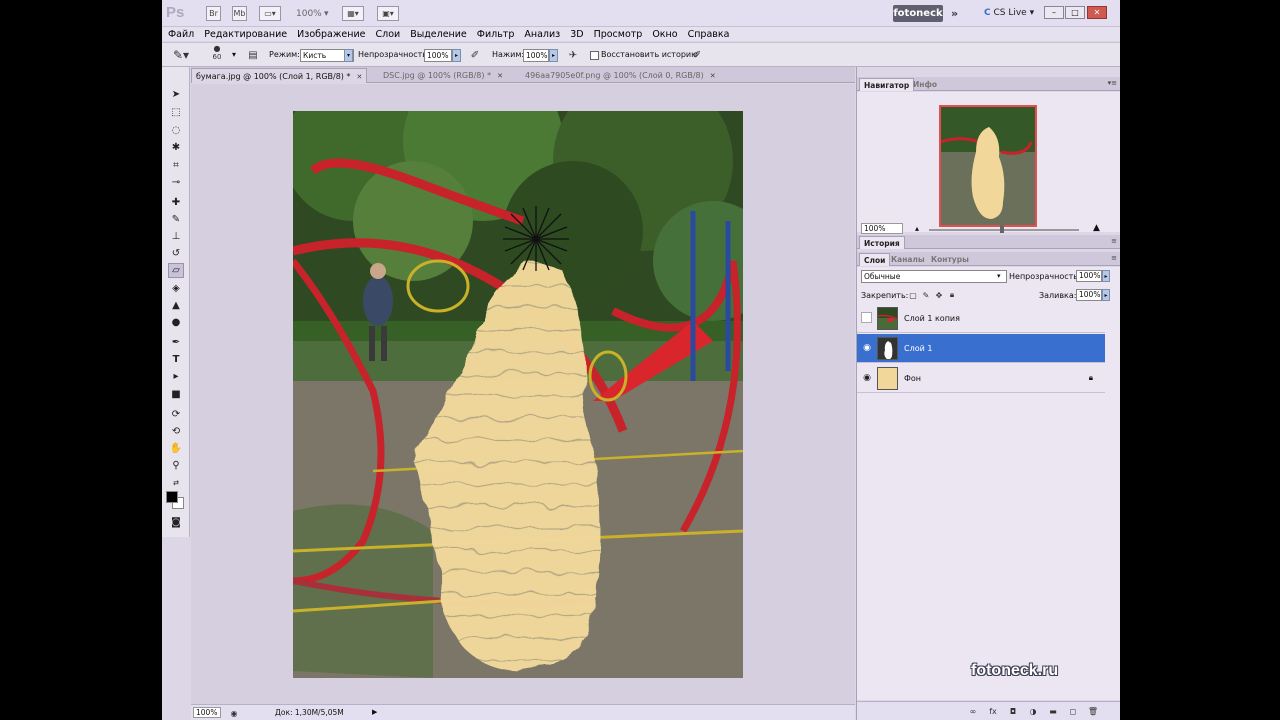 This screenshot has height=720, width=1280. Describe the element at coordinates (176, 94) in the screenshot. I see `move-tool-icon: ➤` at that location.